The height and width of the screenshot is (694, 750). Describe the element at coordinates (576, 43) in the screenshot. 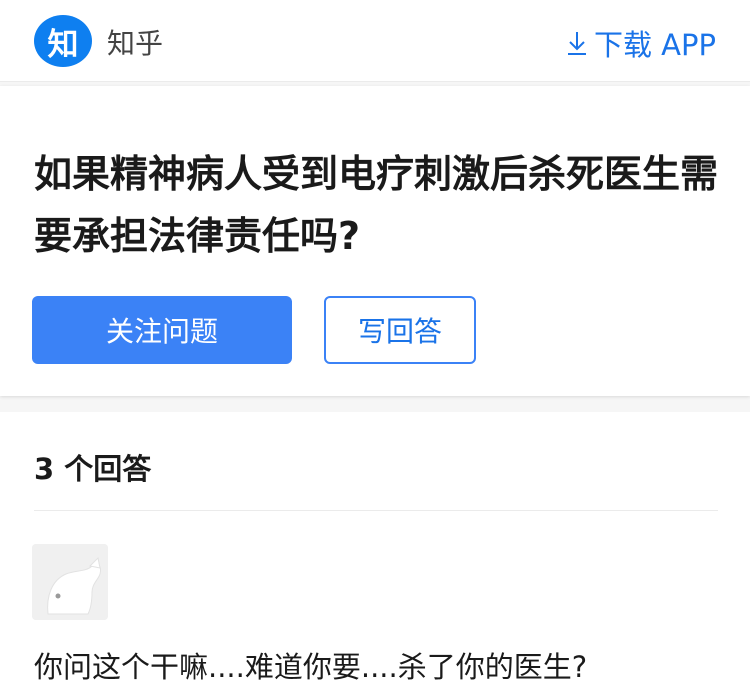

I see `download-arrow-icon` at that location.